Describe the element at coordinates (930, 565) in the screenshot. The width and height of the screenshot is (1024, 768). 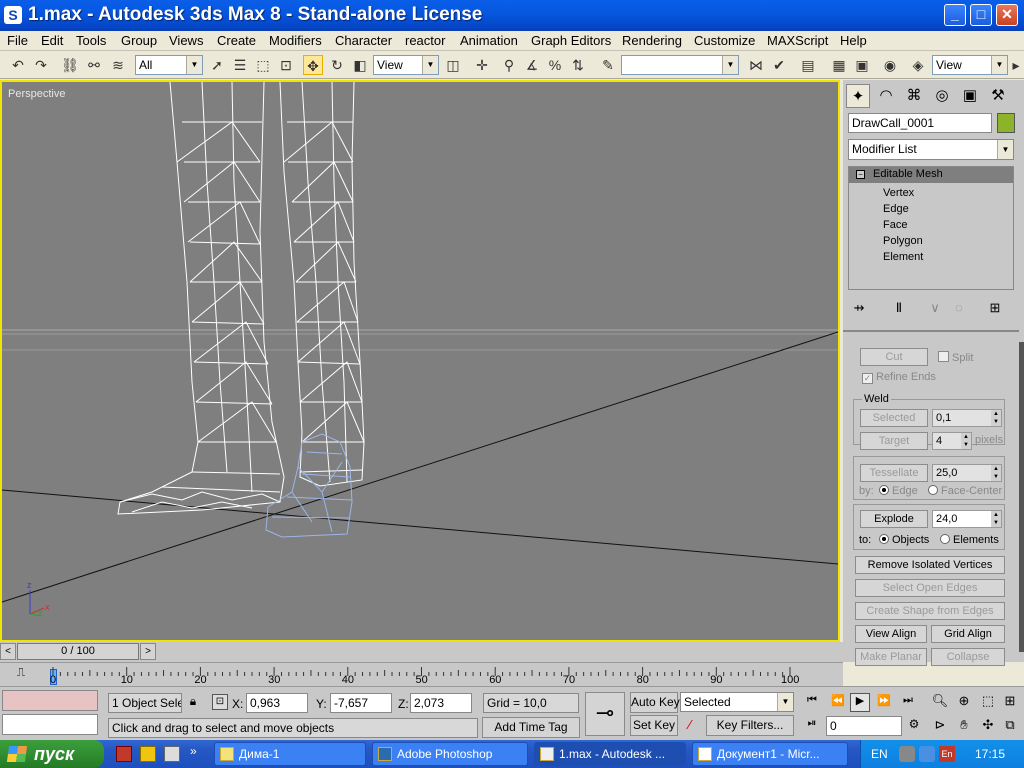
I see `remove-isolated-vertices-button: Remove Isolated Vertices` at that location.